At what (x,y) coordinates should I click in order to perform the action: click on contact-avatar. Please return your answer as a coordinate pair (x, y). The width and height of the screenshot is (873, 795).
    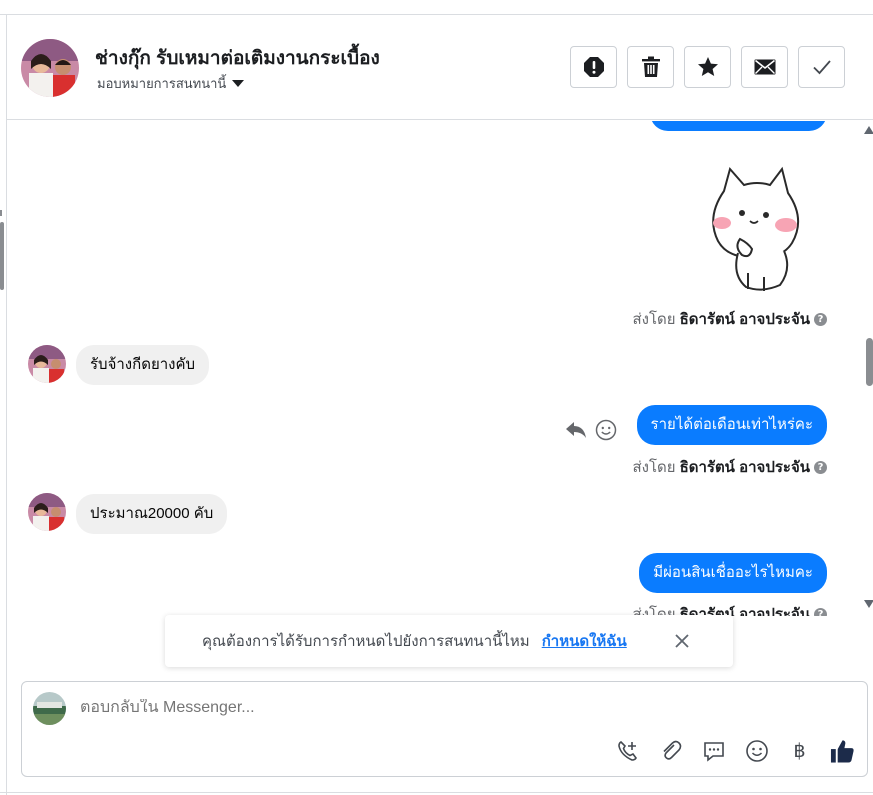
    Looking at the image, I should click on (50, 68).